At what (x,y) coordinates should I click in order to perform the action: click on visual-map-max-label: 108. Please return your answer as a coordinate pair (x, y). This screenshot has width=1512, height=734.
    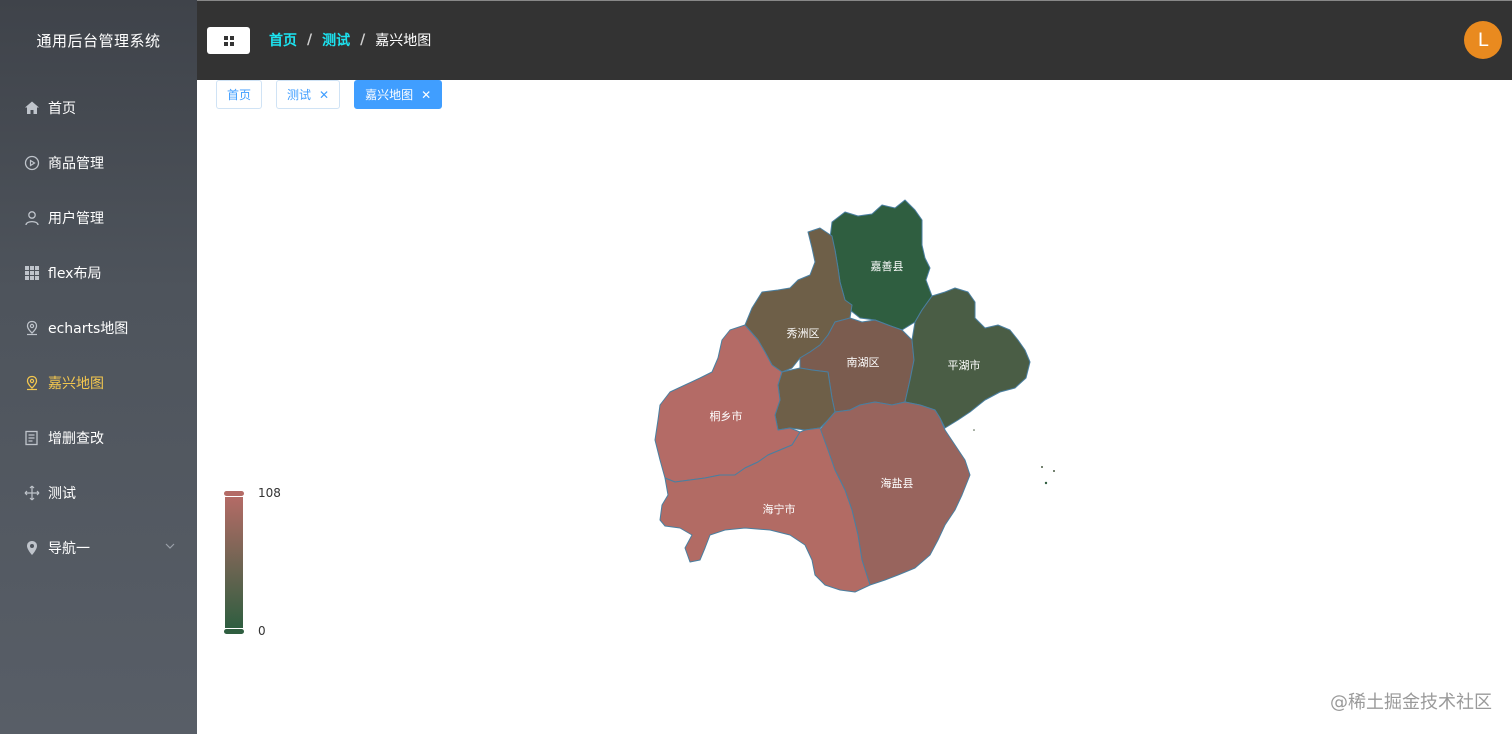
    Looking at the image, I should click on (269, 493).